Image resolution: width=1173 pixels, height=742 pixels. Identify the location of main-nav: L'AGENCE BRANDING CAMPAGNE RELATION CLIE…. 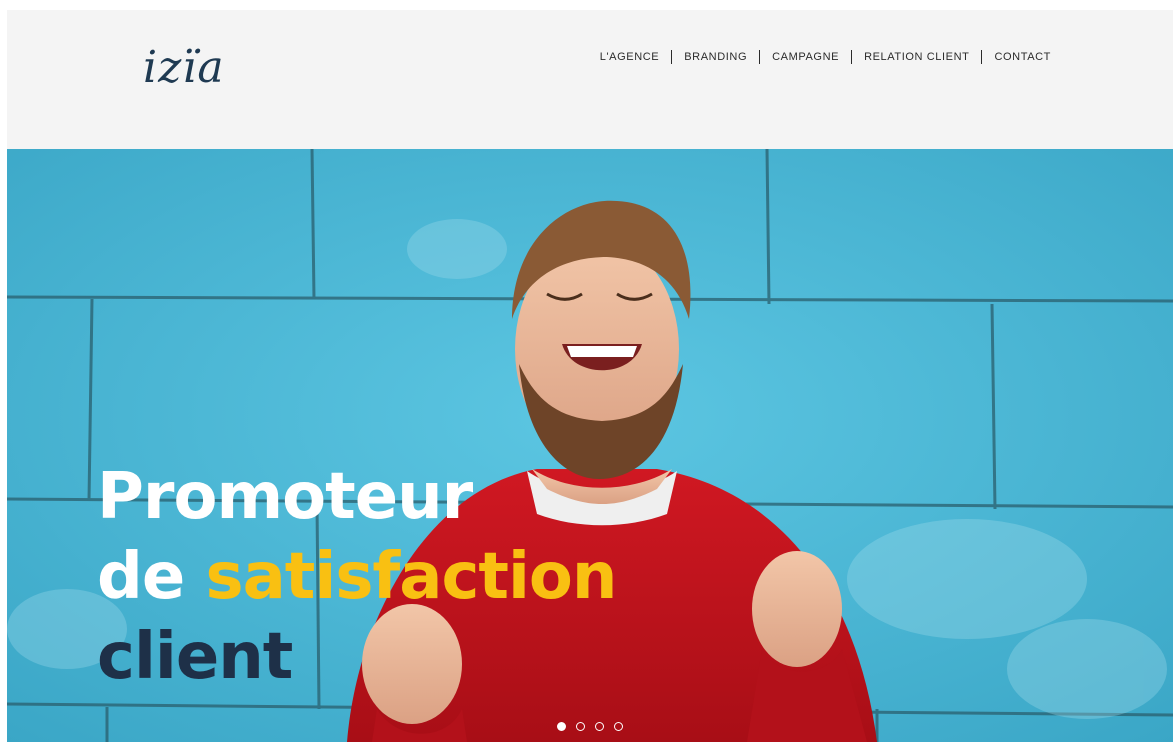
(825, 57).